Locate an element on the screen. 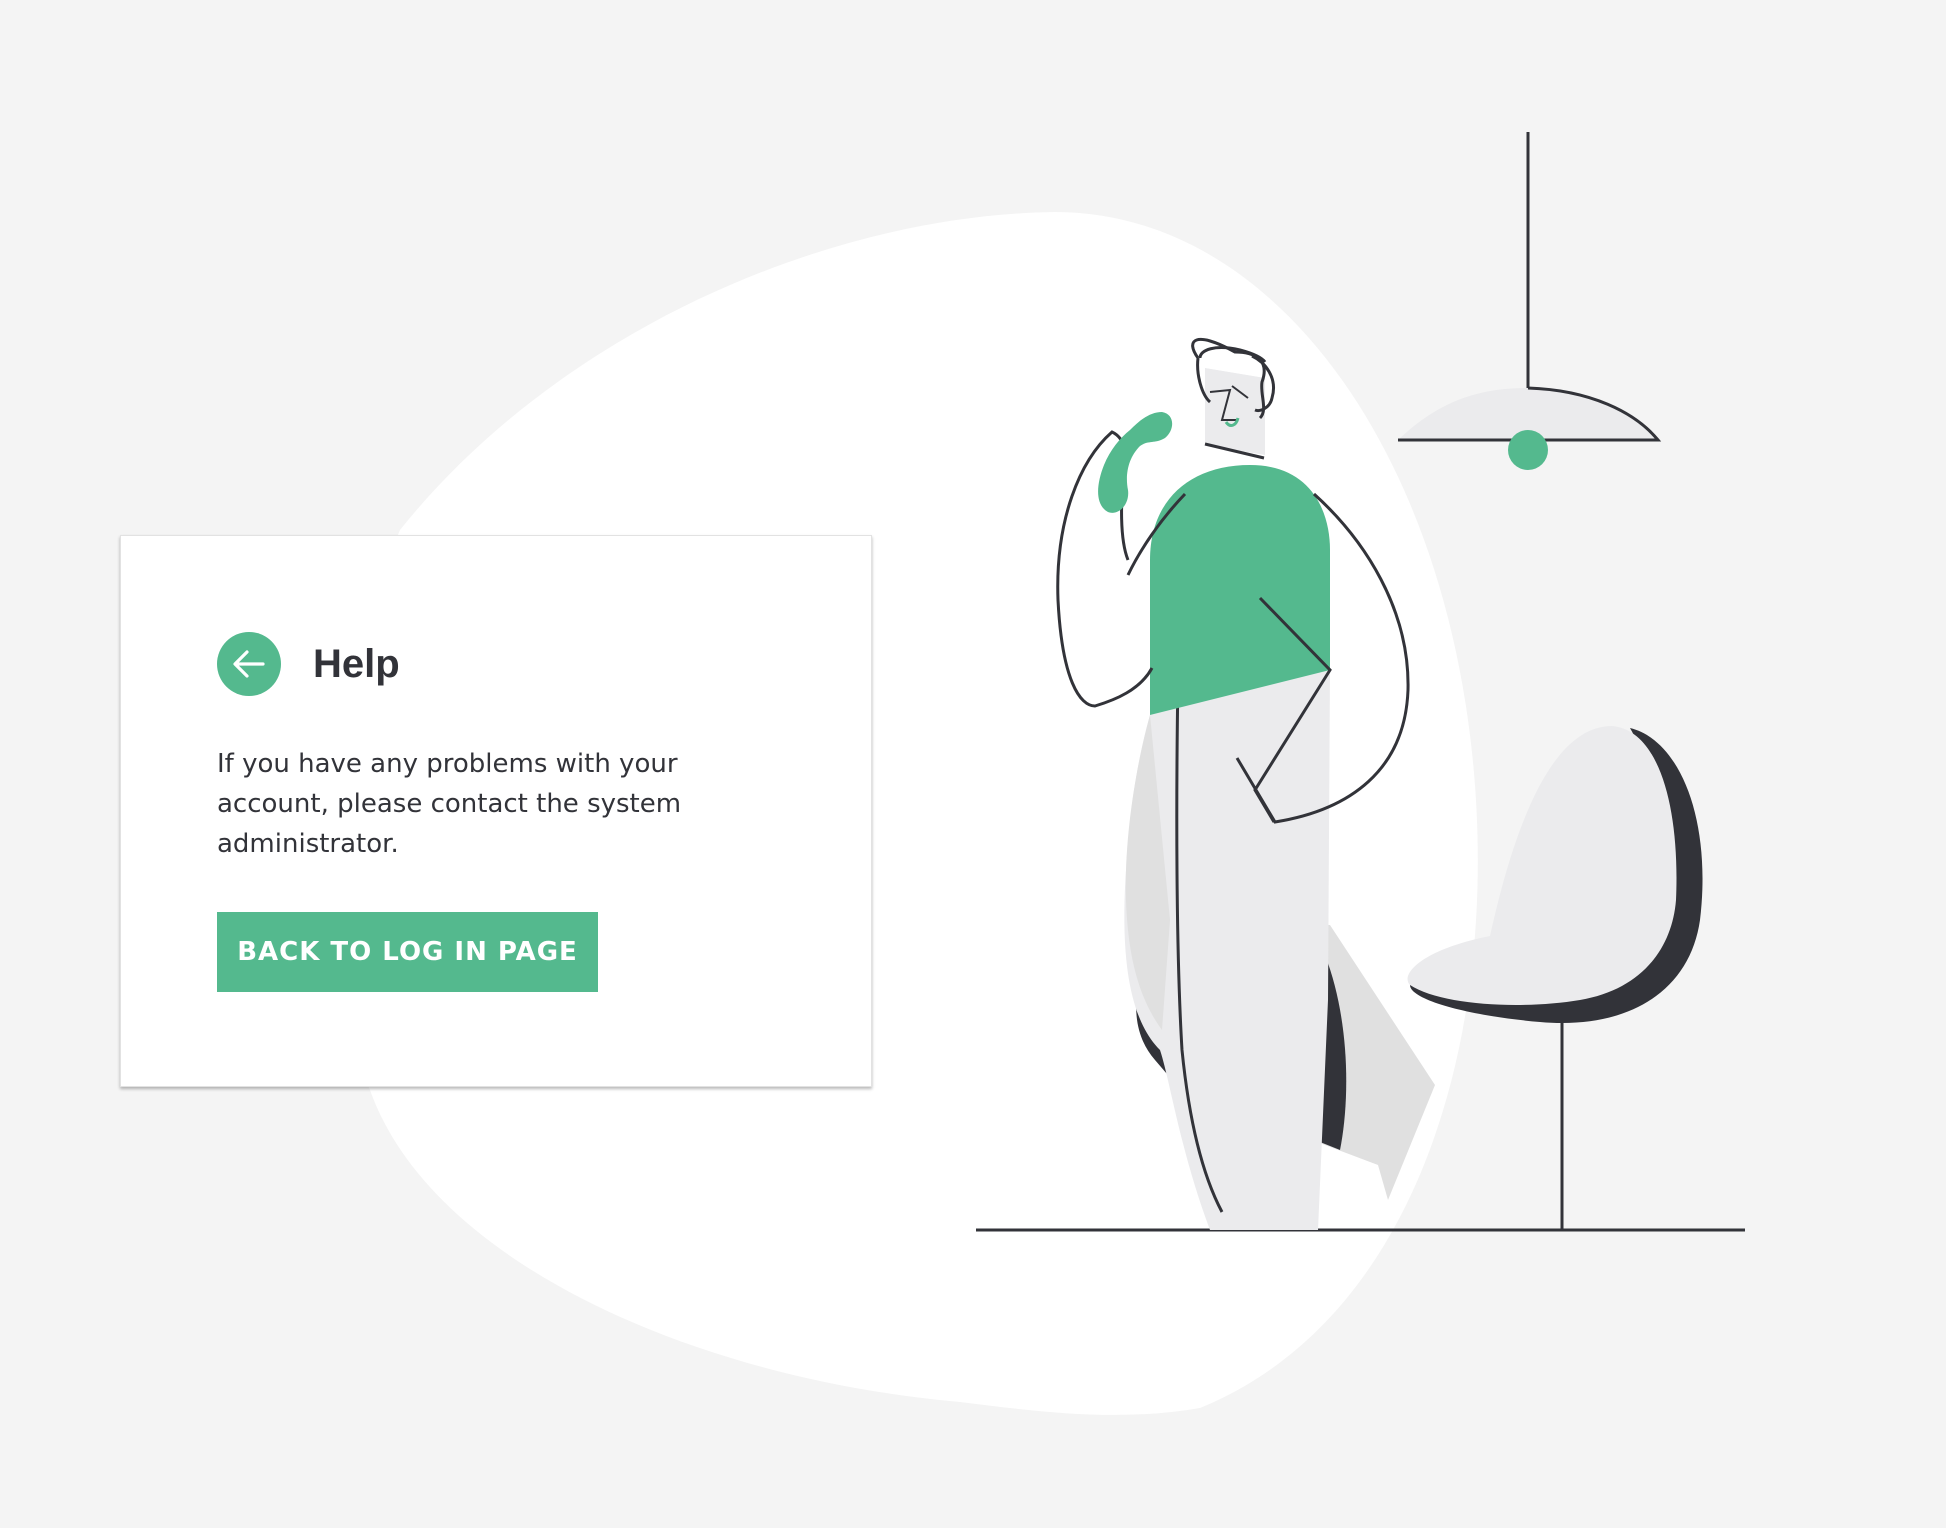  pendant-lamp is located at coordinates (1530, 301).